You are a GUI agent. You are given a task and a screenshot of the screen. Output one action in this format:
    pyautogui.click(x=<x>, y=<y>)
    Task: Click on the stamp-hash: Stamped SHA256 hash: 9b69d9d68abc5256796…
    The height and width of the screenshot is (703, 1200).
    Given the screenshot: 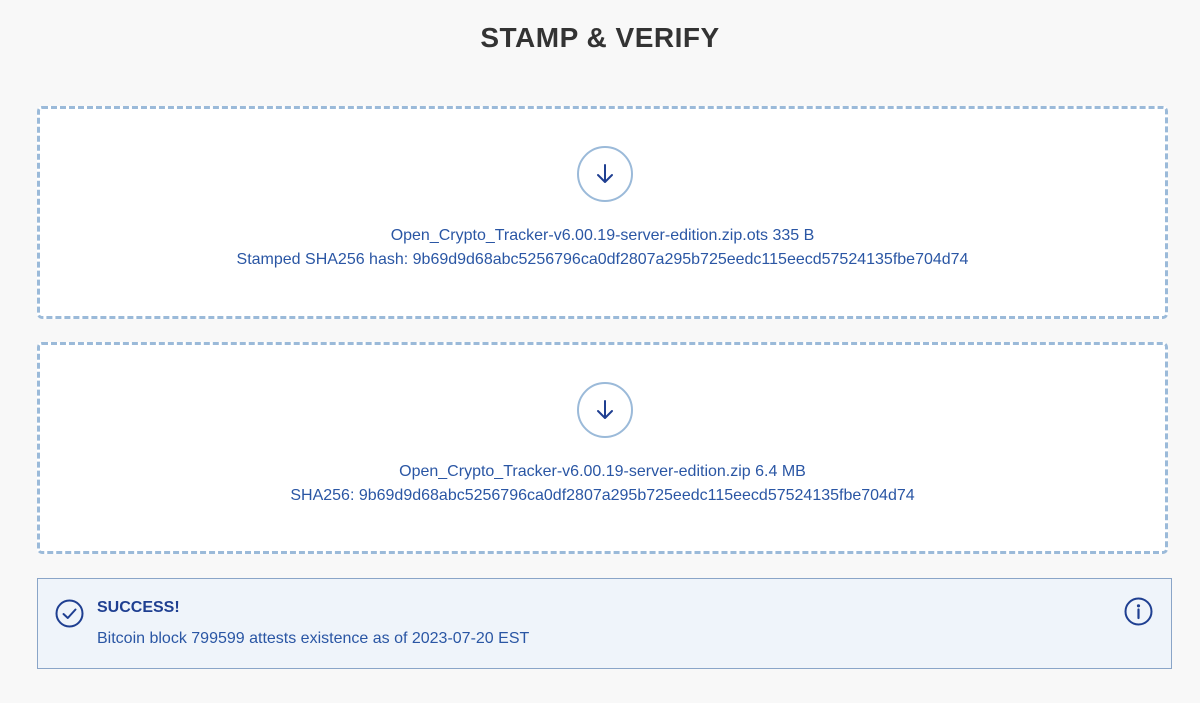 What is the action you would take?
    pyautogui.click(x=602, y=259)
    